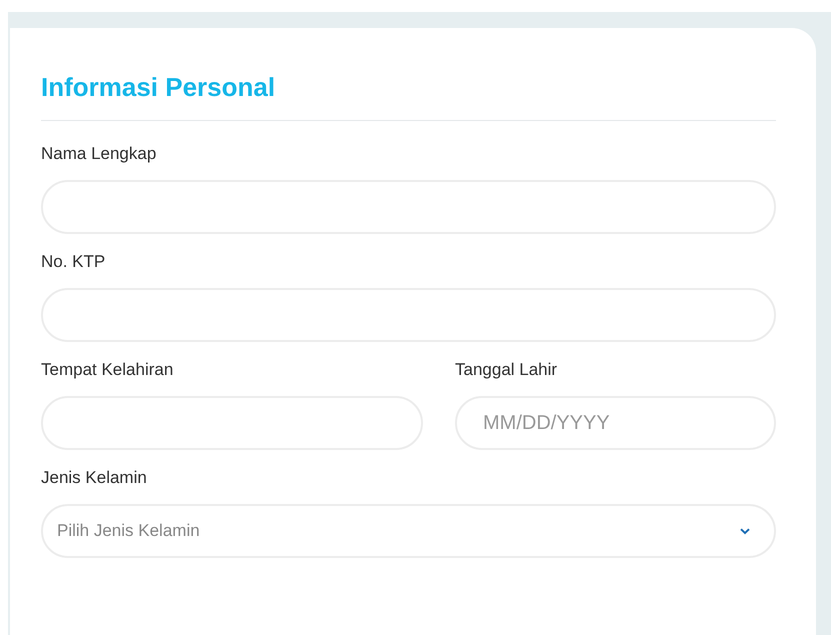  What do you see at coordinates (107, 370) in the screenshot?
I see `field-label: Tempat Kelahiran` at bounding box center [107, 370].